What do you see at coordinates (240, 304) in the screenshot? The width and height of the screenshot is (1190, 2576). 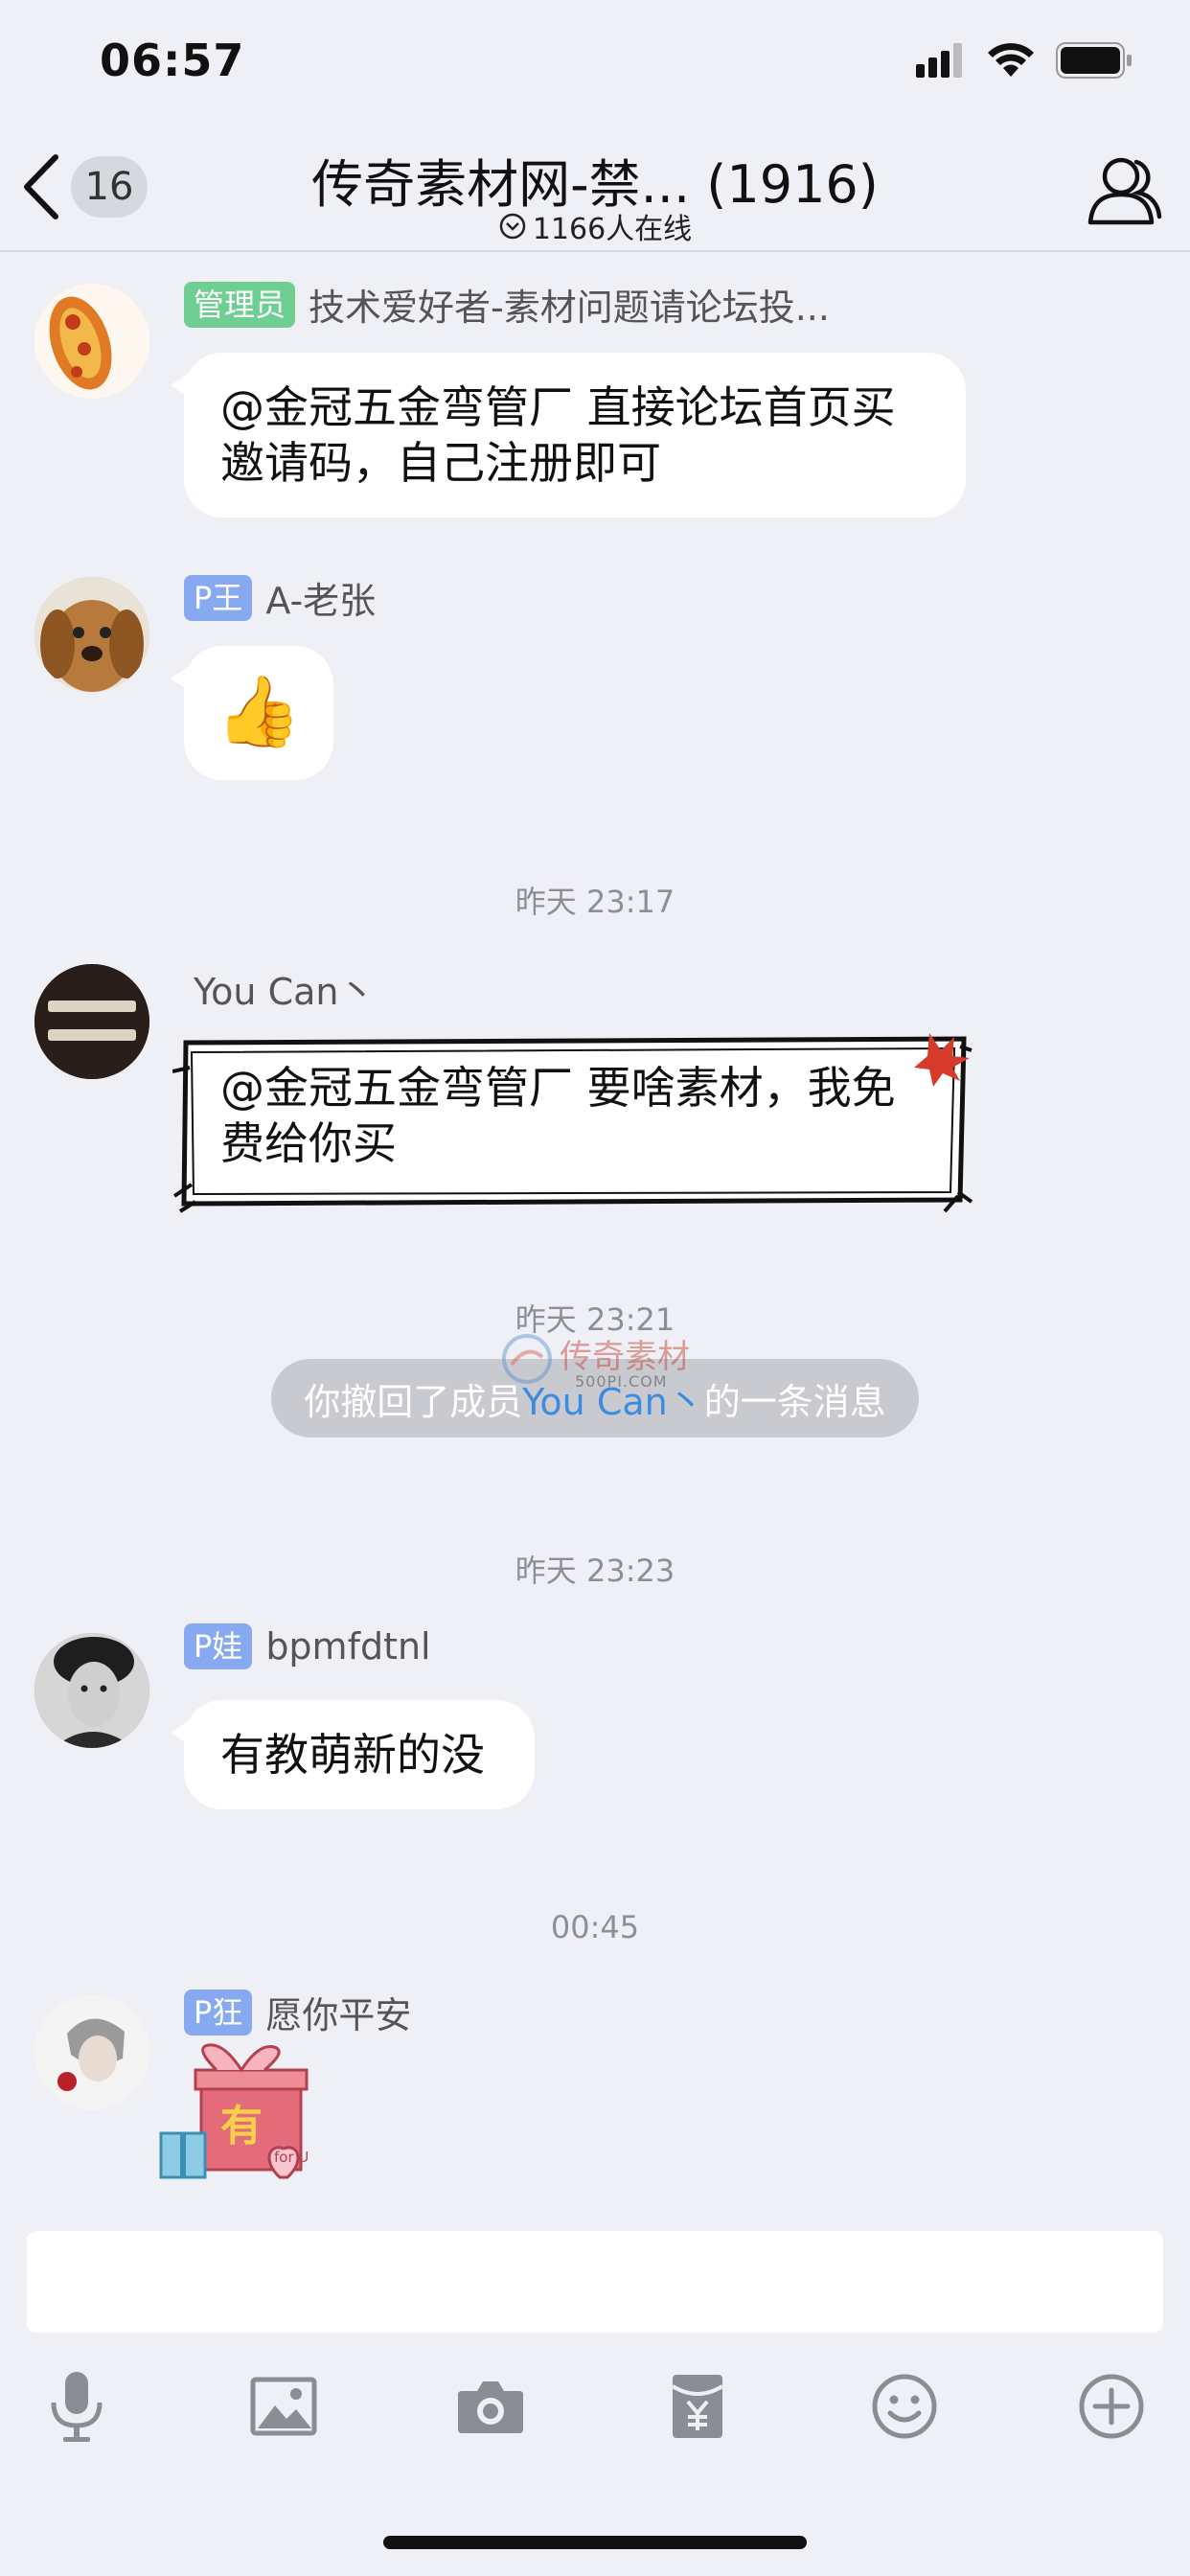 I see `role-tag: 管理员` at bounding box center [240, 304].